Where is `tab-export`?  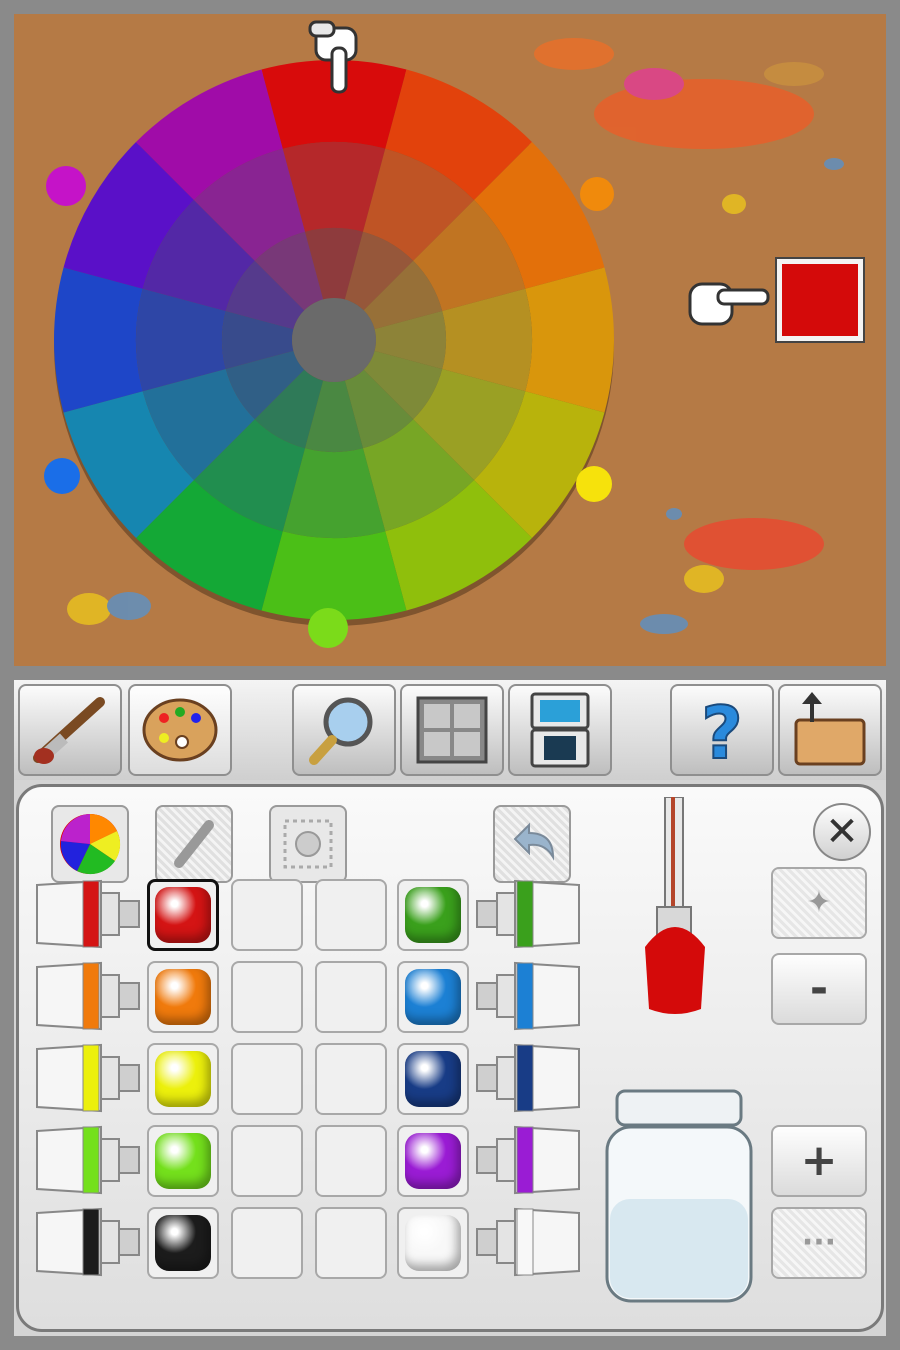
tab-export is located at coordinates (830, 730).